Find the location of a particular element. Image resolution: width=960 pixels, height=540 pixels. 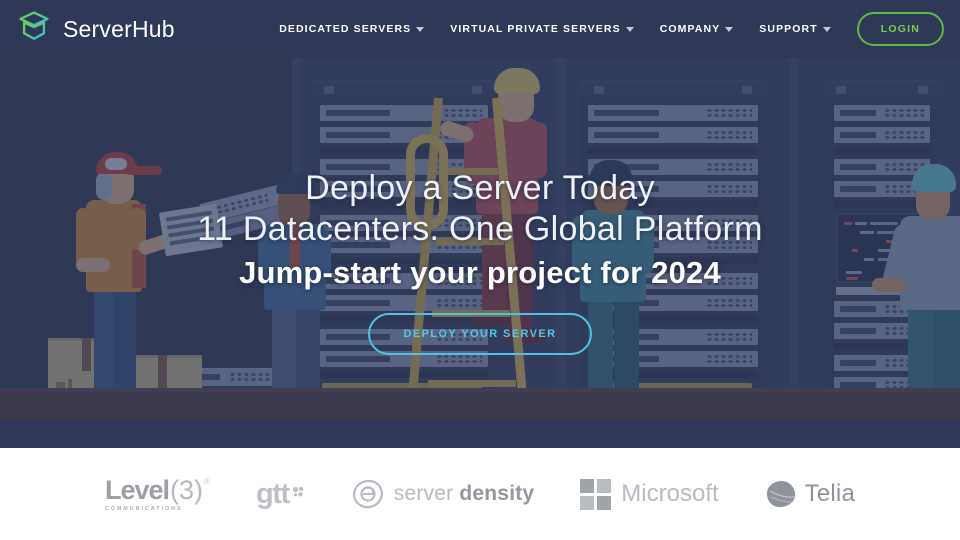

gtt-word: gtt is located at coordinates (272, 493).